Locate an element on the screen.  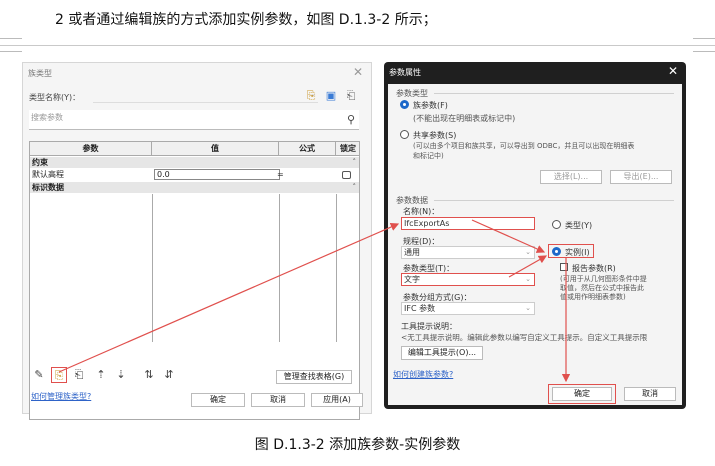
rename-type-icon: ▣ is located at coordinates (331, 96).